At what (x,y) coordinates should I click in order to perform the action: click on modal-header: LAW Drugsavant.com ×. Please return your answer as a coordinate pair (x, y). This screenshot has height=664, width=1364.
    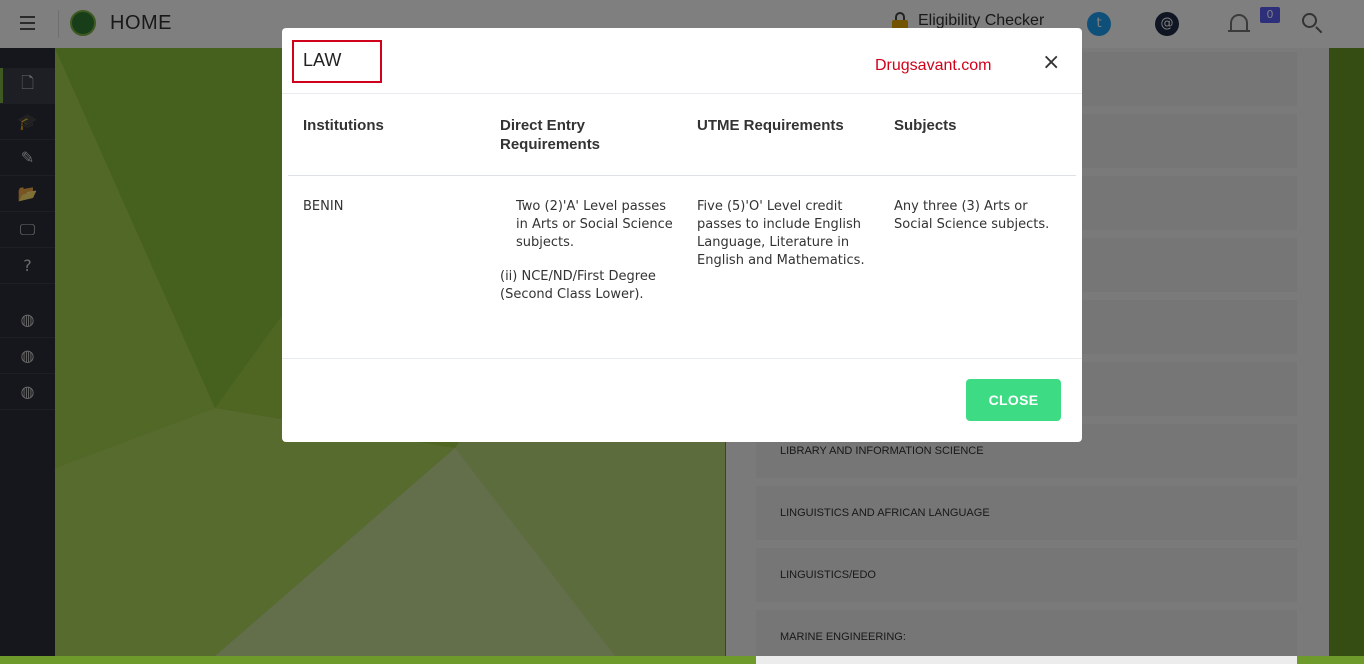
    Looking at the image, I should click on (682, 61).